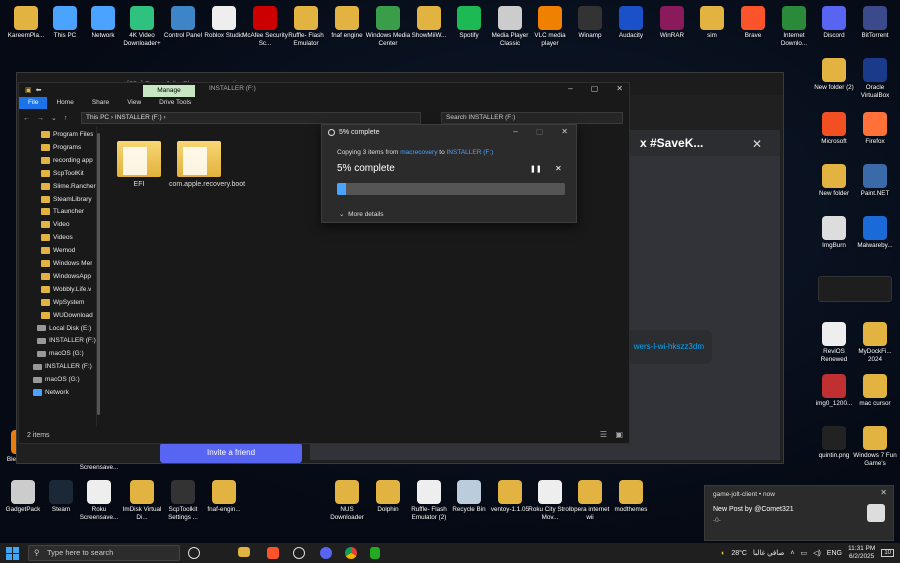 The height and width of the screenshot is (563, 900). Describe the element at coordinates (175, 103) in the screenshot. I see `tab-drive-tools: Drive Tools` at that location.